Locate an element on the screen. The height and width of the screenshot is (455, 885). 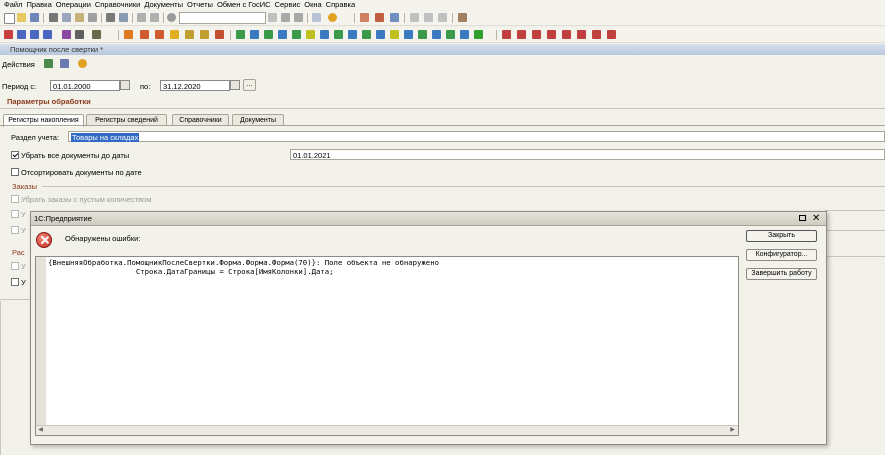
menu-windows: Окна is located at coordinates (312, 5).